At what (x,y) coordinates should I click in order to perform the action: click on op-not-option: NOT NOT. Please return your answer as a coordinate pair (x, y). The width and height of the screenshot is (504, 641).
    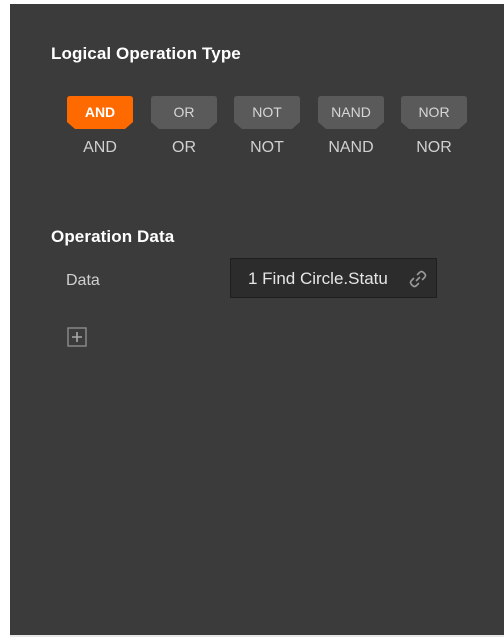
    Looking at the image, I should click on (267, 129).